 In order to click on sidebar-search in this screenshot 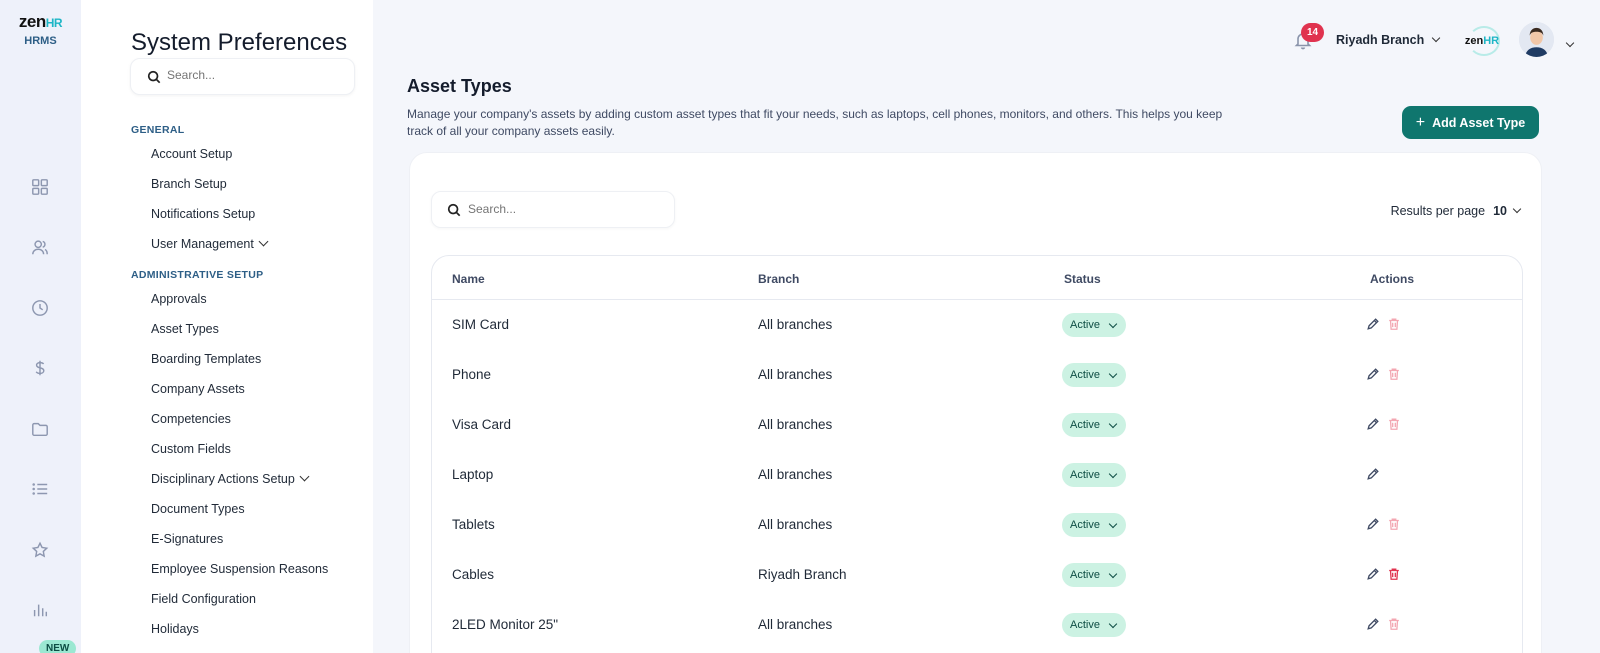, I will do `click(242, 76)`.